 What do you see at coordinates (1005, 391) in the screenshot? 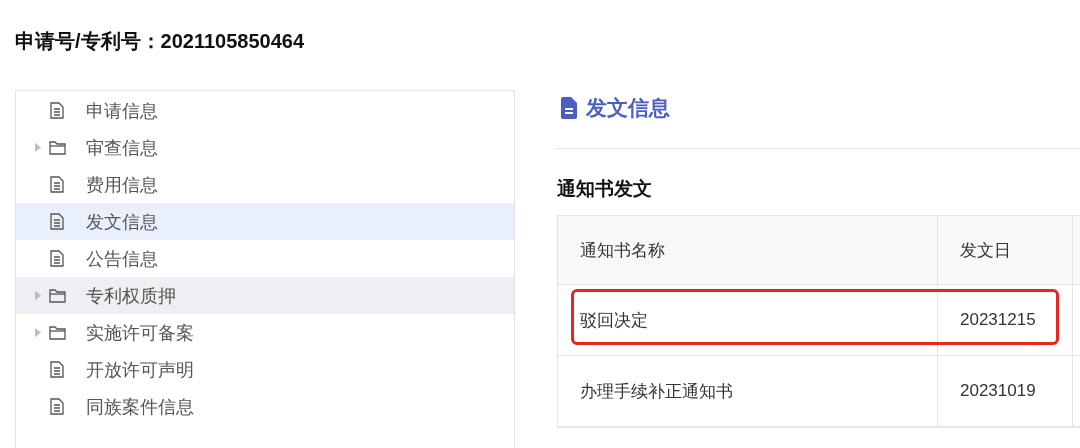
I see `table-cell: 20231019` at bounding box center [1005, 391].